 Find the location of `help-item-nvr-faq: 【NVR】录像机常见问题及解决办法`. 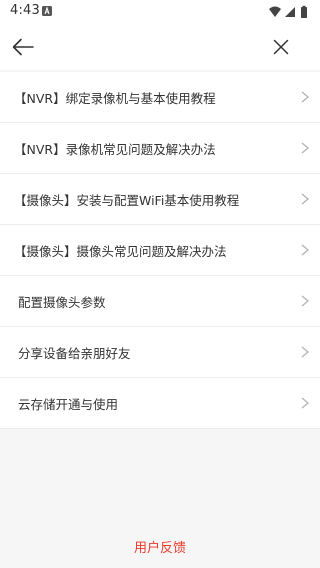

help-item-nvr-faq: 【NVR】录像机常见问题及解决办法 is located at coordinates (160, 148).